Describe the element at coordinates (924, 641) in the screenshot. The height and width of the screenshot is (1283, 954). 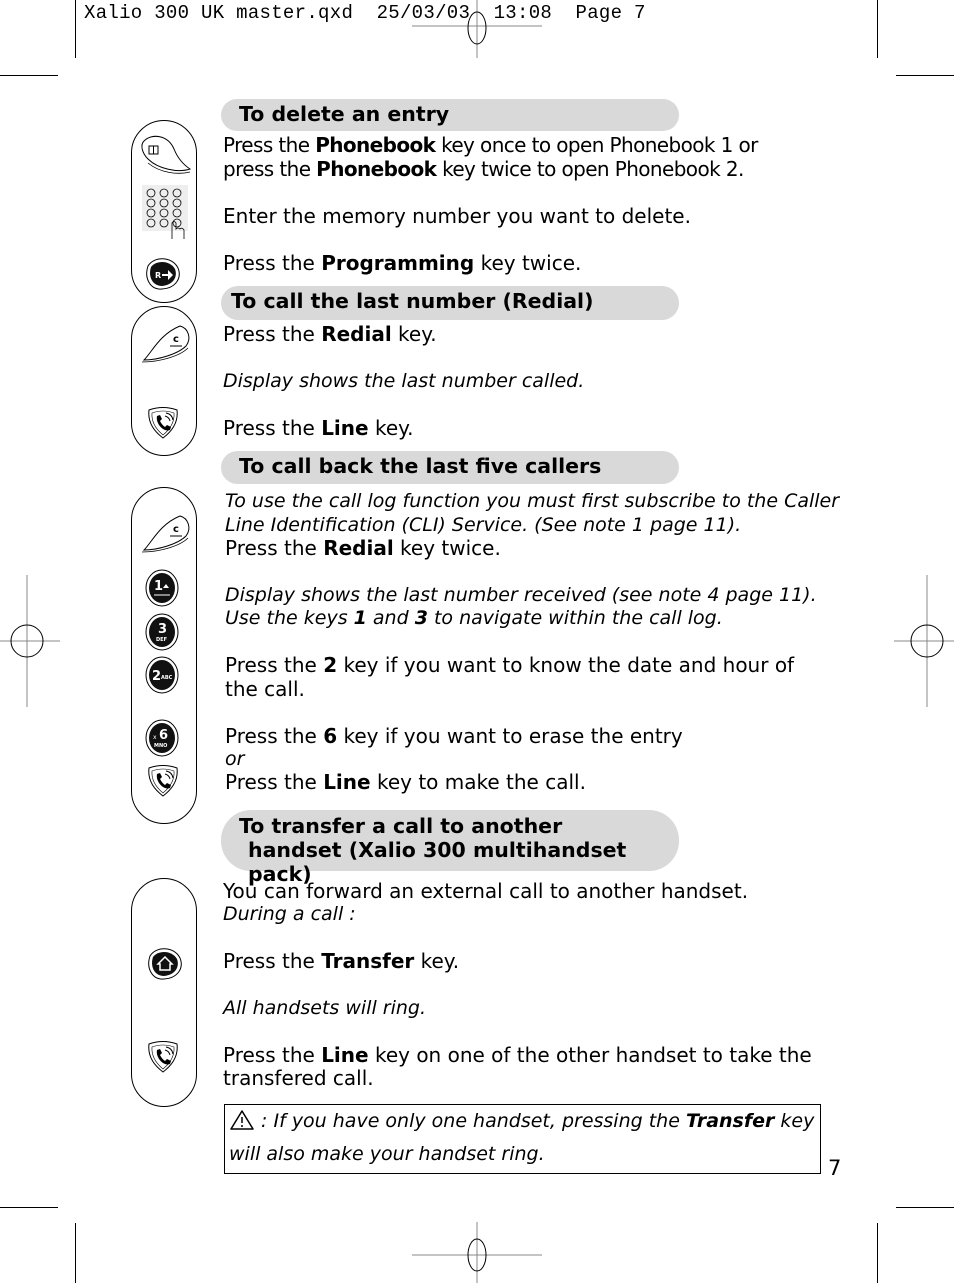
I see `registration-mark-right` at that location.